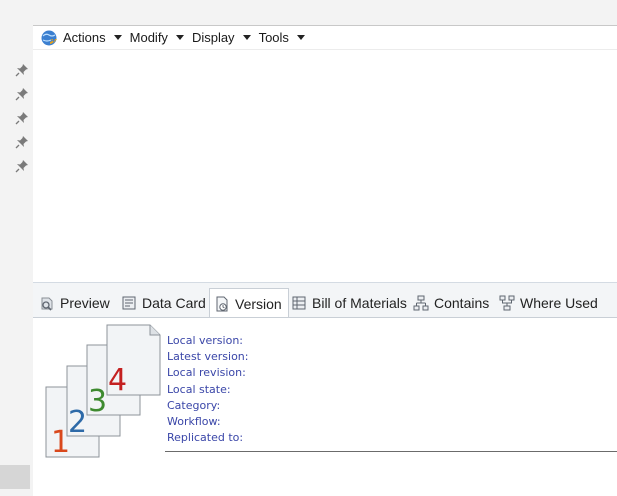 The image size is (617, 496). Describe the element at coordinates (49, 38) in the screenshot. I see `refresh-globe-icon` at that location.